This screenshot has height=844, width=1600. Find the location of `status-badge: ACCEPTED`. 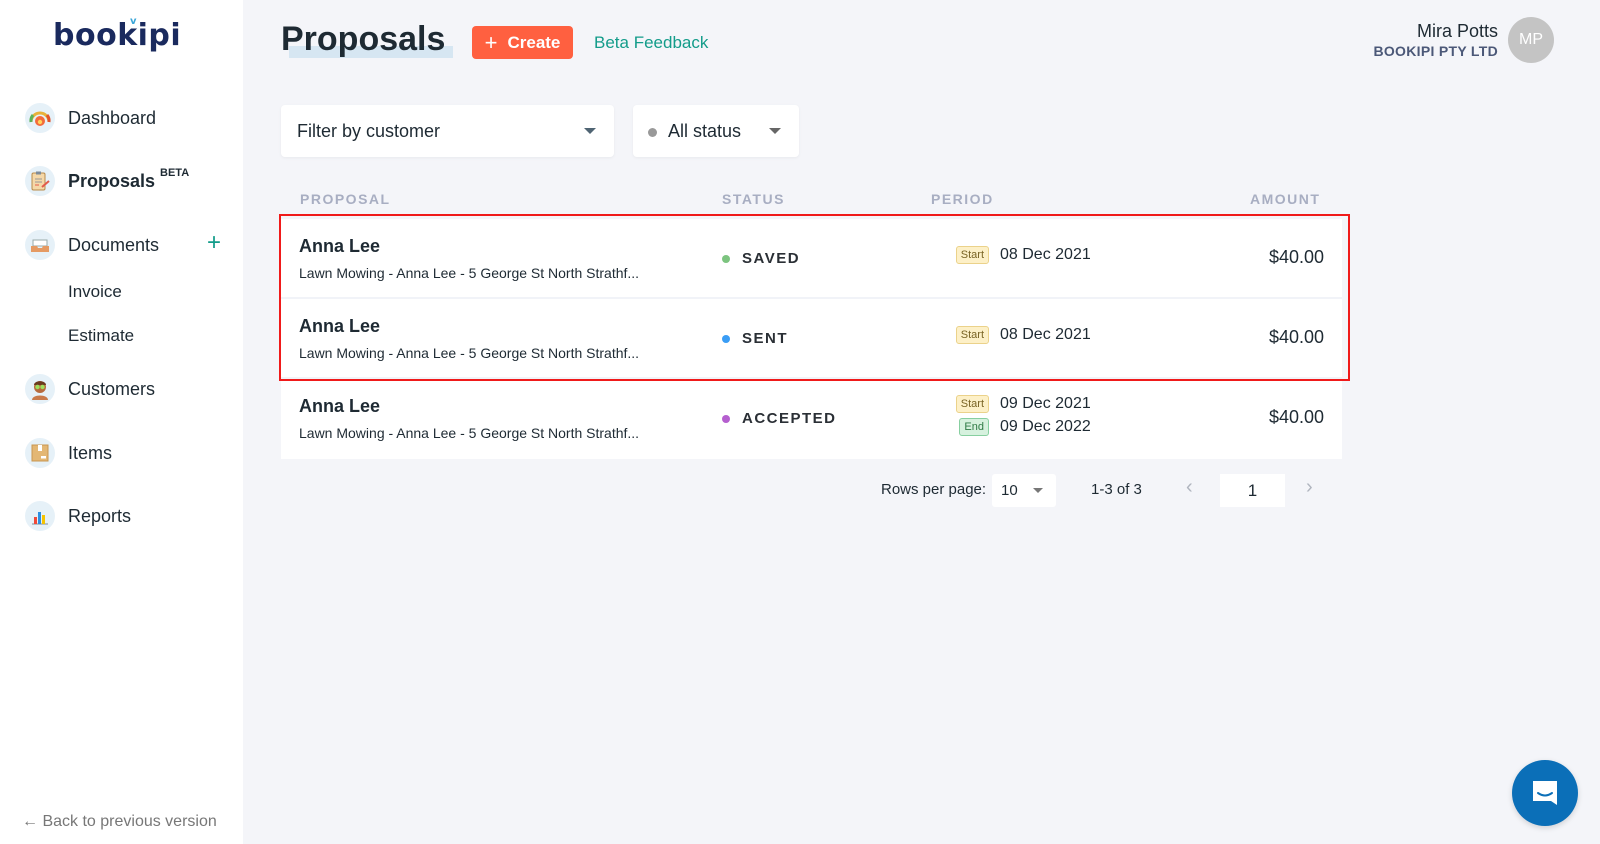

status-badge: ACCEPTED is located at coordinates (779, 418).